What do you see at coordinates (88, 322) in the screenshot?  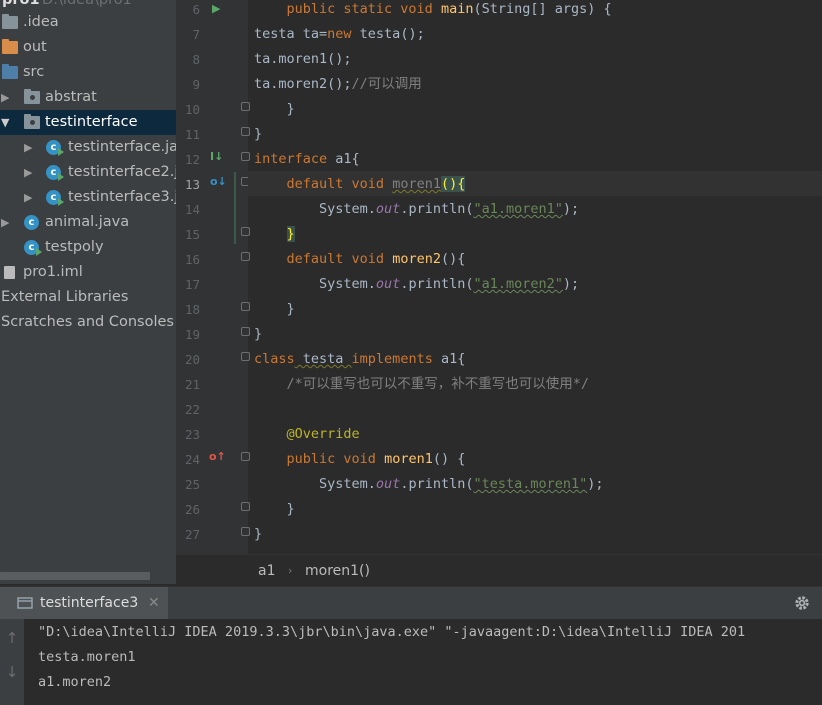 I see `tree-item-scratches: Scratches and Consoles` at bounding box center [88, 322].